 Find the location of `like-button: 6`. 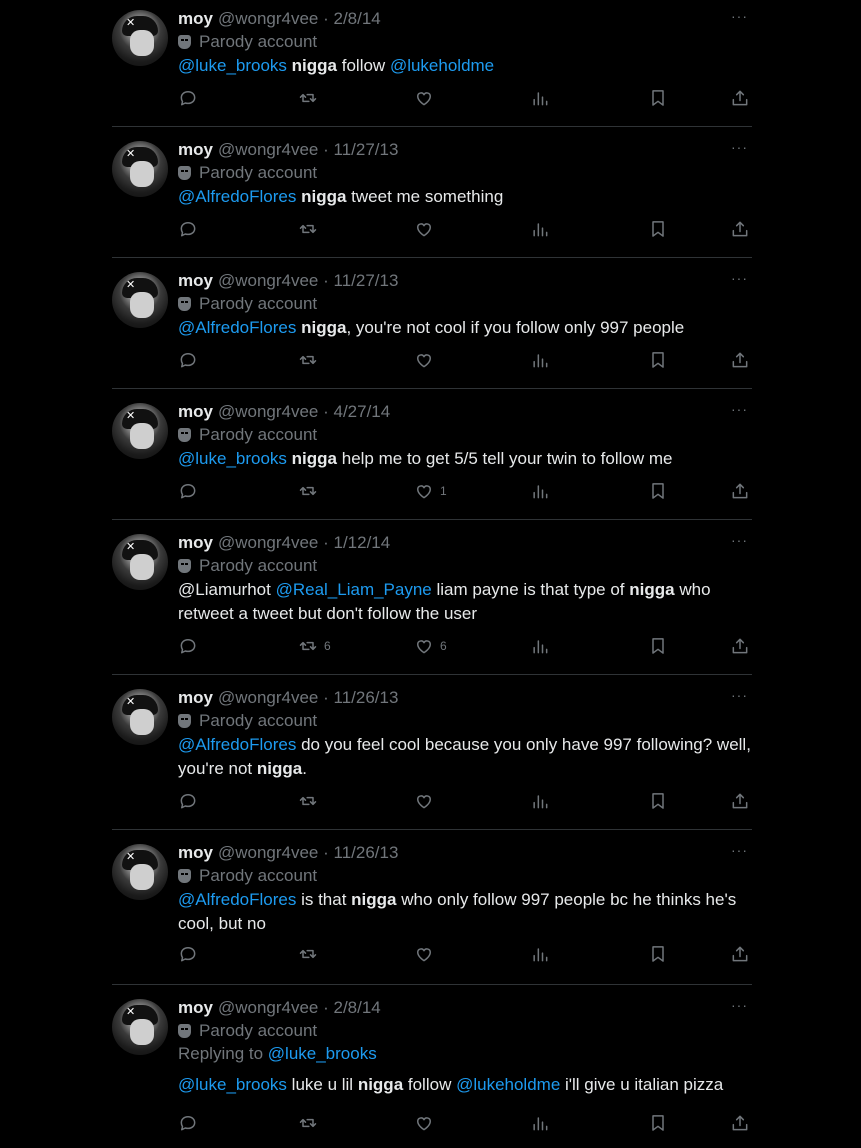

like-button: 6 is located at coordinates (430, 646).